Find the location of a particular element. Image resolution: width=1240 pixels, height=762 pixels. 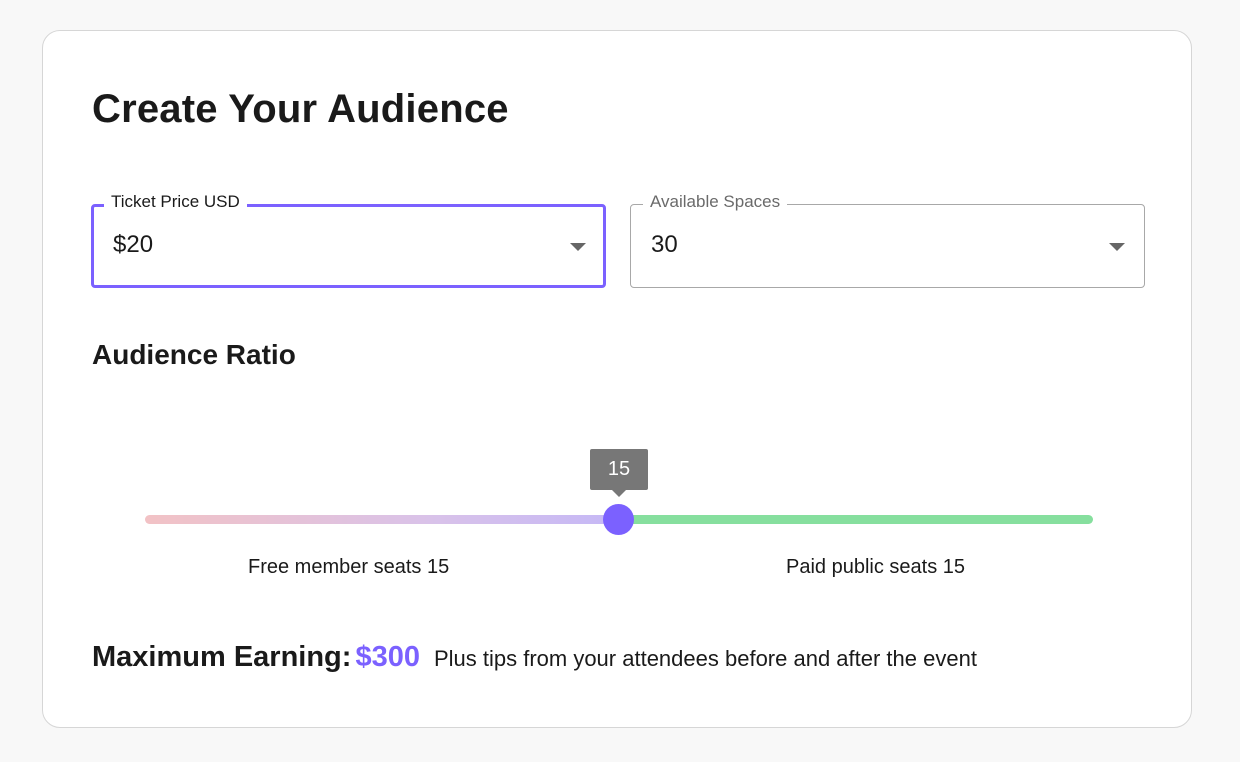

page-title: Create Your Audience is located at coordinates (300, 109).